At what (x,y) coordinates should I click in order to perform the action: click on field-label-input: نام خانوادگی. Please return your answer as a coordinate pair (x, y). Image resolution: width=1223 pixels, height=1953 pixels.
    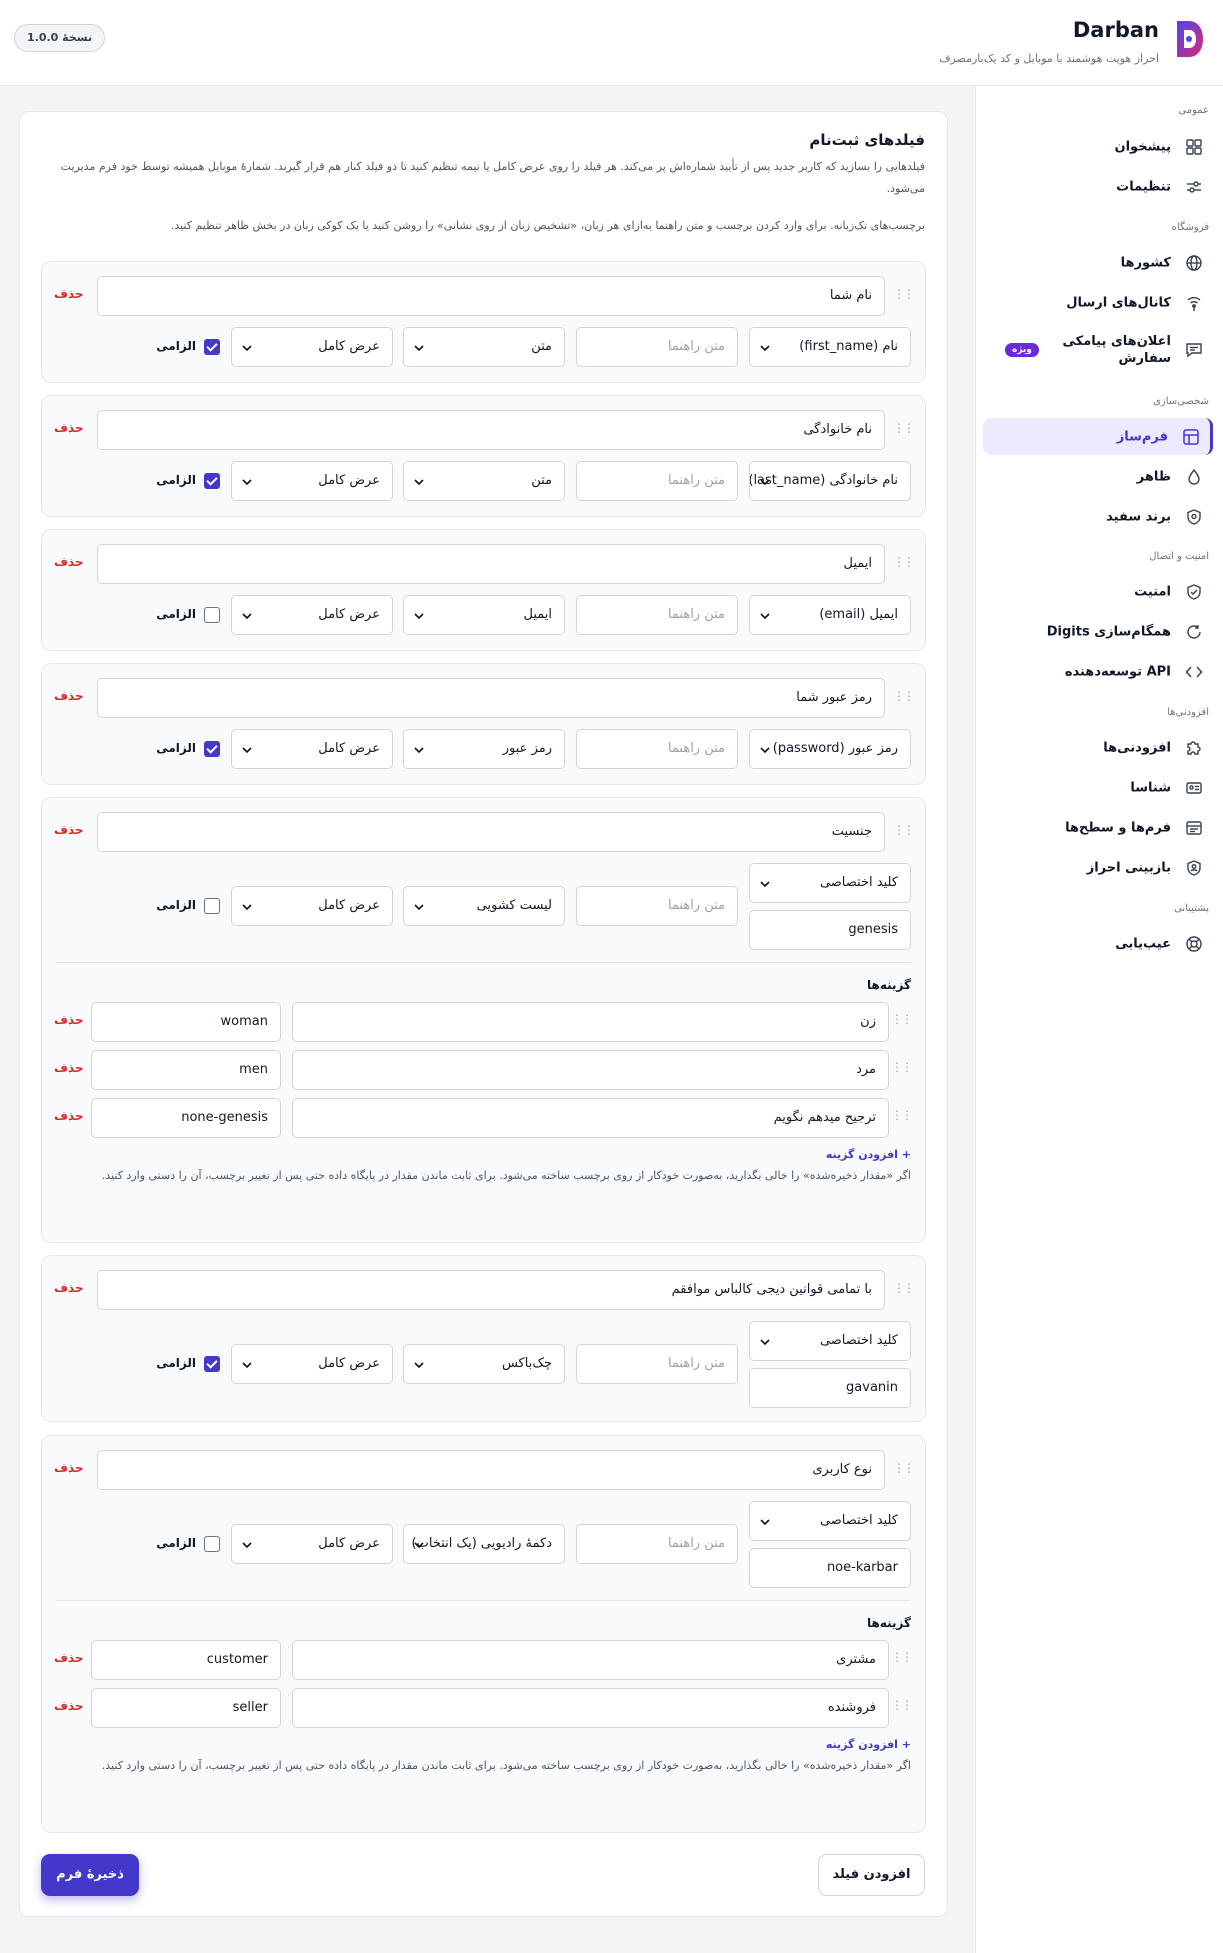
    Looking at the image, I should click on (491, 430).